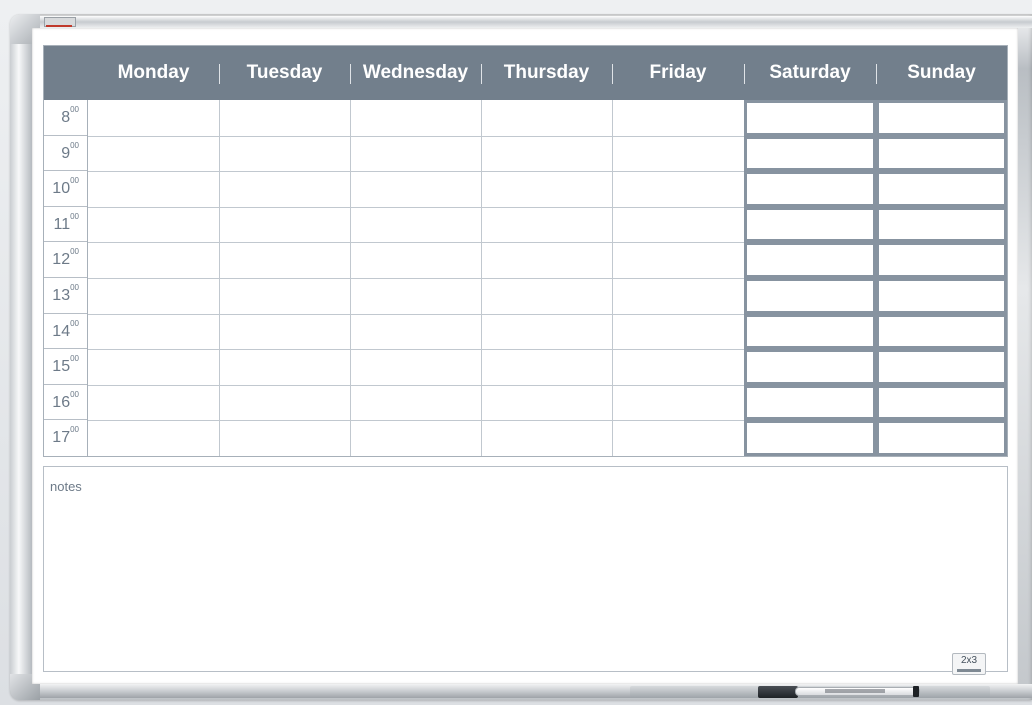  What do you see at coordinates (65, 154) in the screenshot?
I see `time-label-9: 900` at bounding box center [65, 154].